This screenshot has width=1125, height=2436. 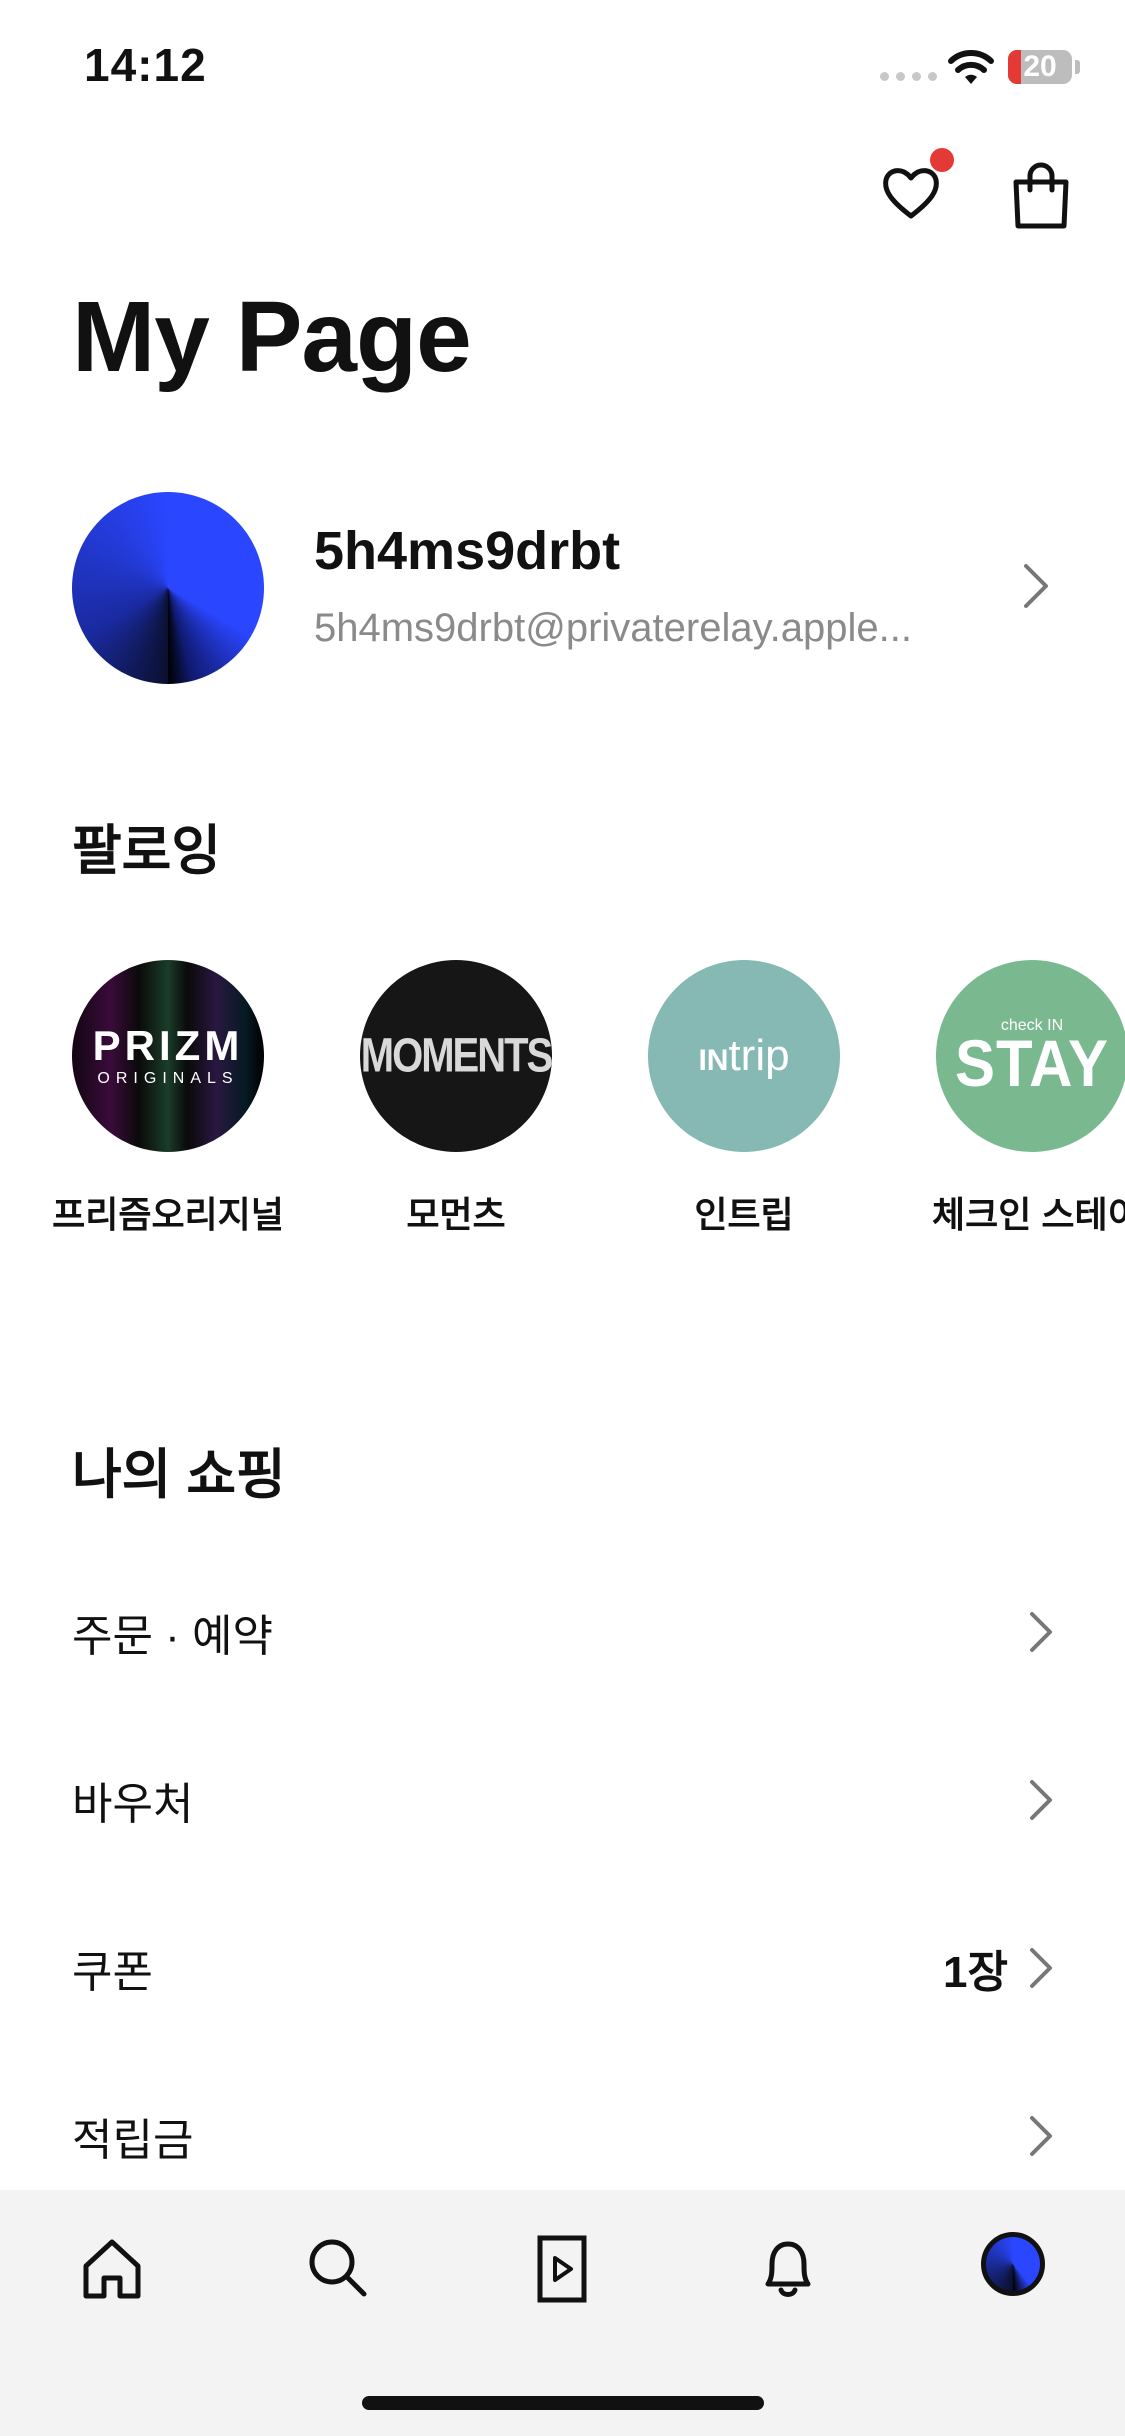 What do you see at coordinates (1041, 195) in the screenshot?
I see `shopping-bag-icon` at bounding box center [1041, 195].